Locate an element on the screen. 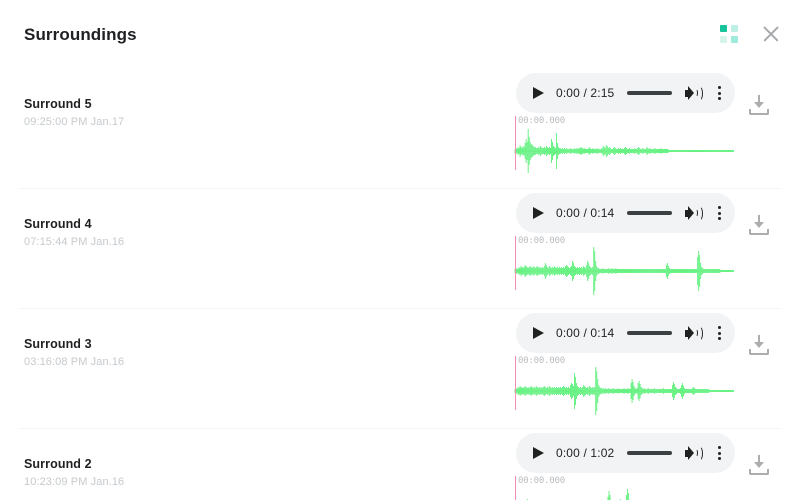 The height and width of the screenshot is (500, 800). recording-name: Surround 5 is located at coordinates (58, 104).